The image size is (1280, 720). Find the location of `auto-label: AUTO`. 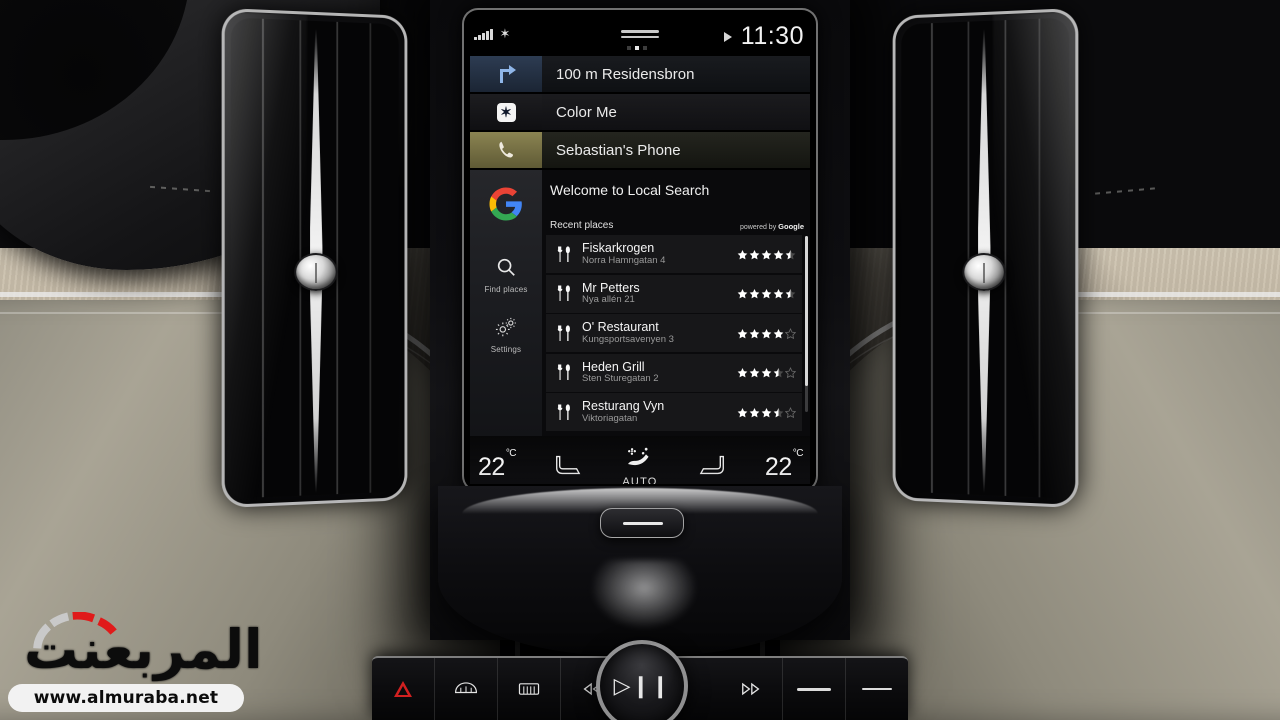

auto-label: AUTO is located at coordinates (640, 480).